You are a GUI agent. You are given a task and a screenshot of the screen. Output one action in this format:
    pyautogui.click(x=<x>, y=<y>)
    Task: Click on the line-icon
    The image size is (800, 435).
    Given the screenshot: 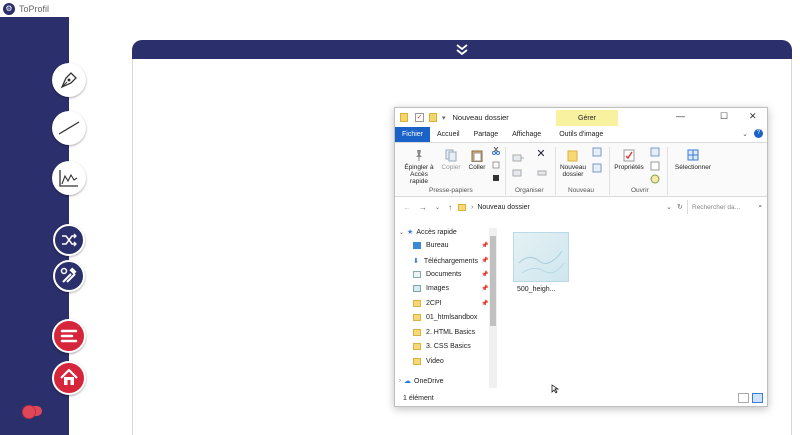 What is the action you would take?
    pyautogui.click(x=69, y=128)
    